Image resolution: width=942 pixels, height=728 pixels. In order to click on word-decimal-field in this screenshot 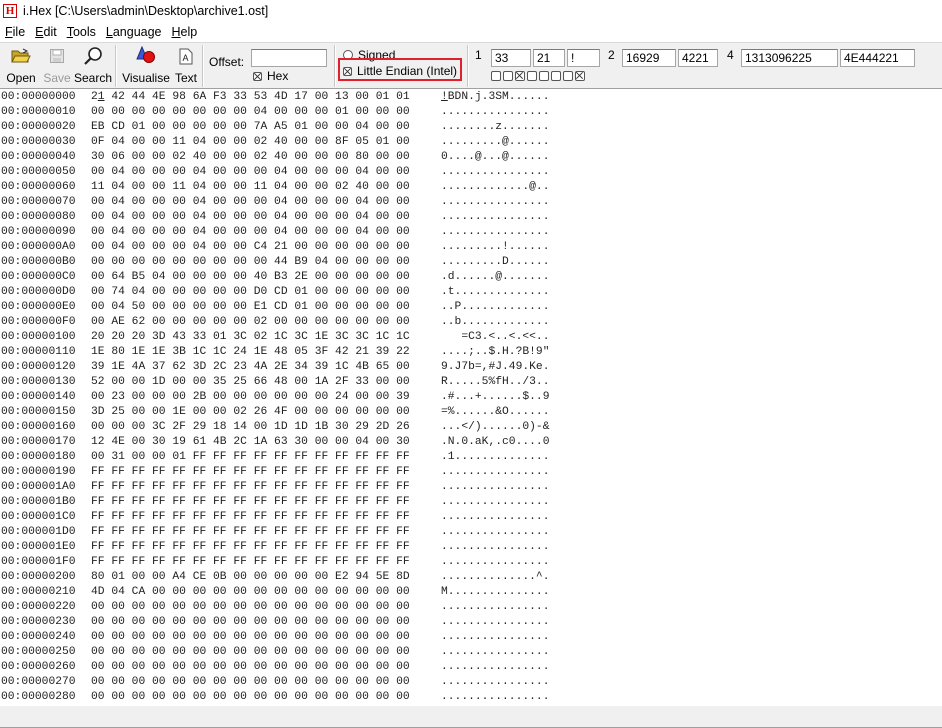, I will do `click(649, 58)`.